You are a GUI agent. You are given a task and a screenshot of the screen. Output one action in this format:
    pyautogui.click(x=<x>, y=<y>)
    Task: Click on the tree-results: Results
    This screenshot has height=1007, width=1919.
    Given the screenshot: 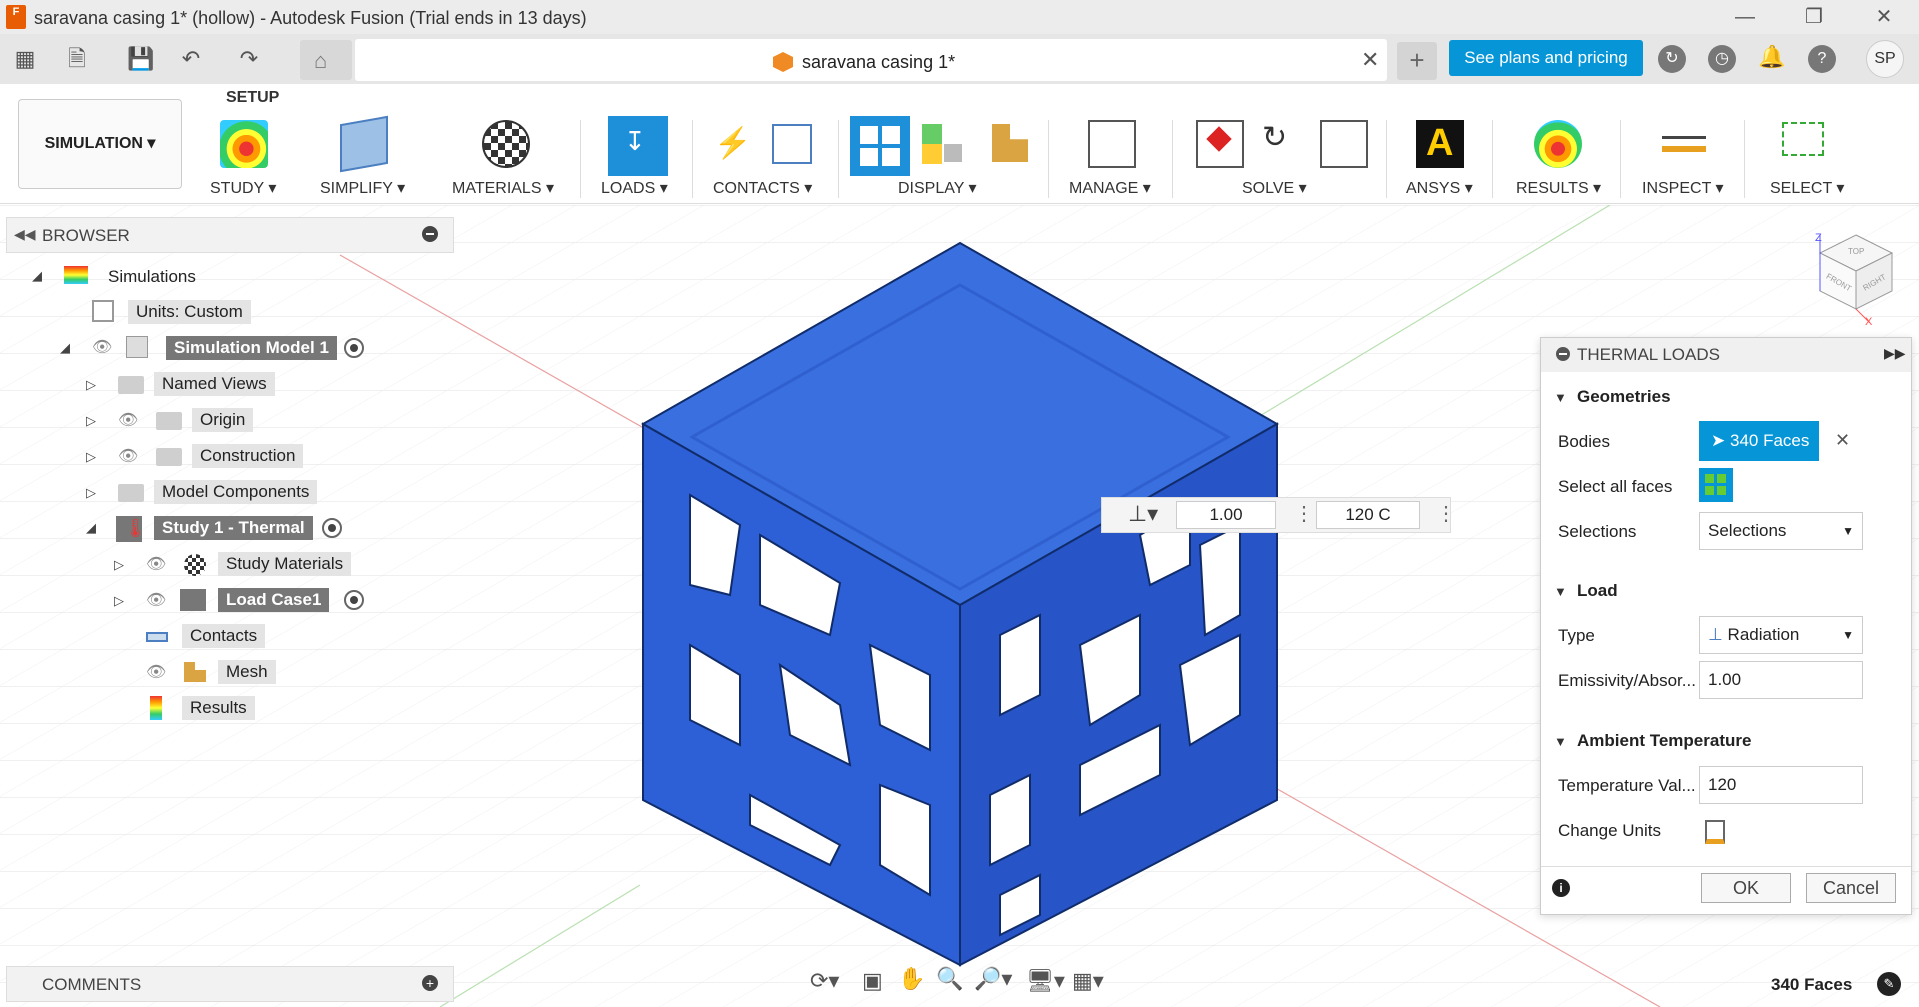 What is the action you would take?
    pyautogui.click(x=218, y=708)
    